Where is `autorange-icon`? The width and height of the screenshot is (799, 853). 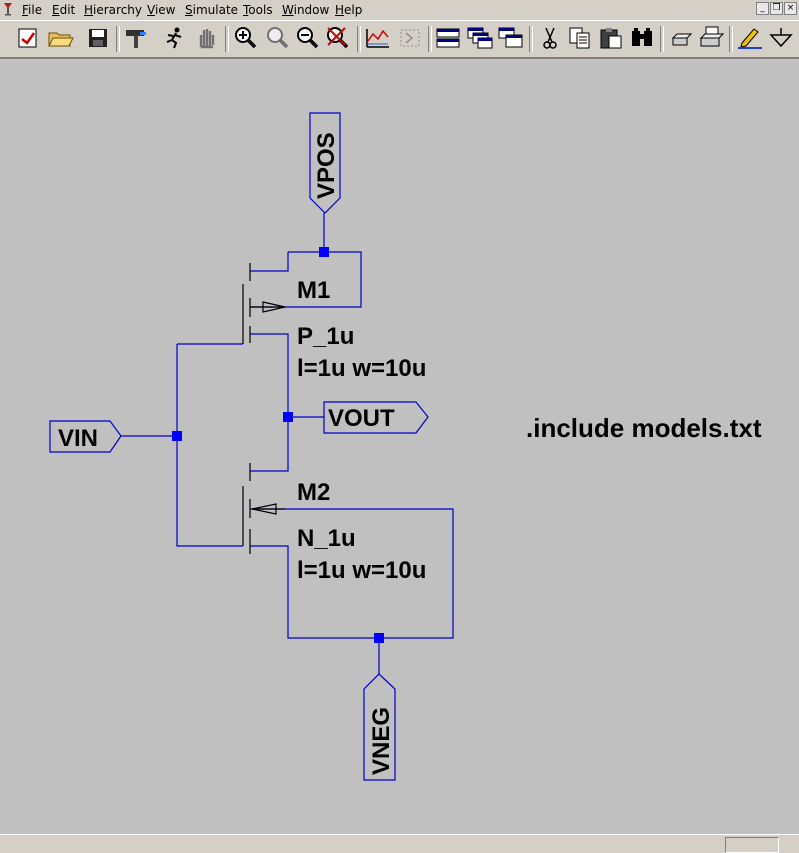
autorange-icon is located at coordinates (378, 38).